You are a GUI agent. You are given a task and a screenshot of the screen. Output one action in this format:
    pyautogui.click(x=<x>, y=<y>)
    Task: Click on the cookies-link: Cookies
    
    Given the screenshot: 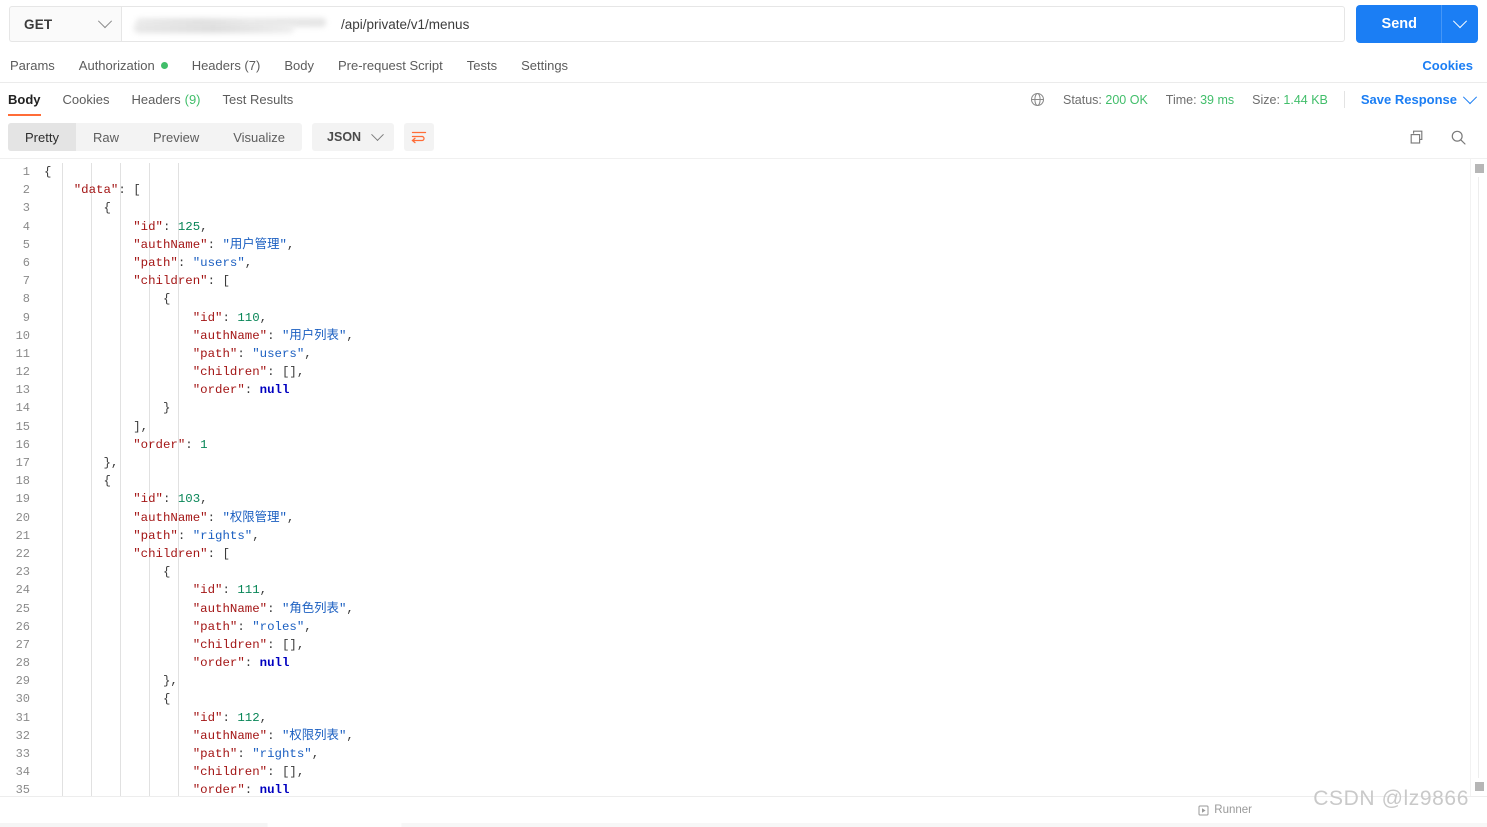 What is the action you would take?
    pyautogui.click(x=1447, y=65)
    